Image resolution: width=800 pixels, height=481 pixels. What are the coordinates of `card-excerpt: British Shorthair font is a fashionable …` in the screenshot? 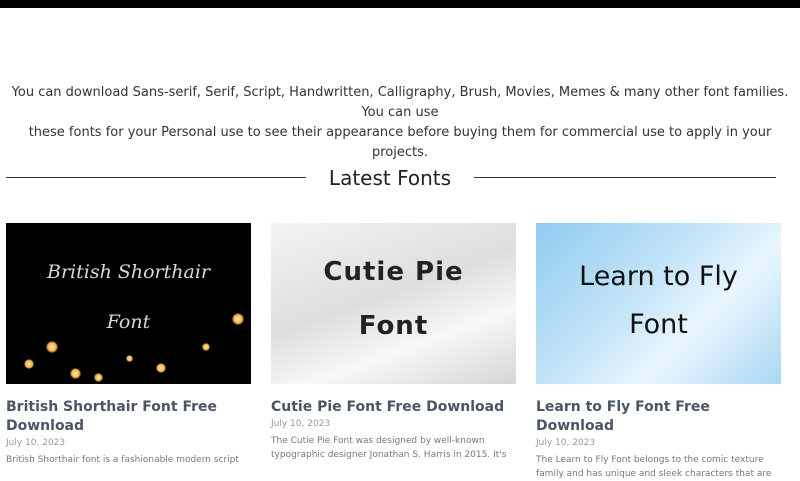 It's located at (122, 460).